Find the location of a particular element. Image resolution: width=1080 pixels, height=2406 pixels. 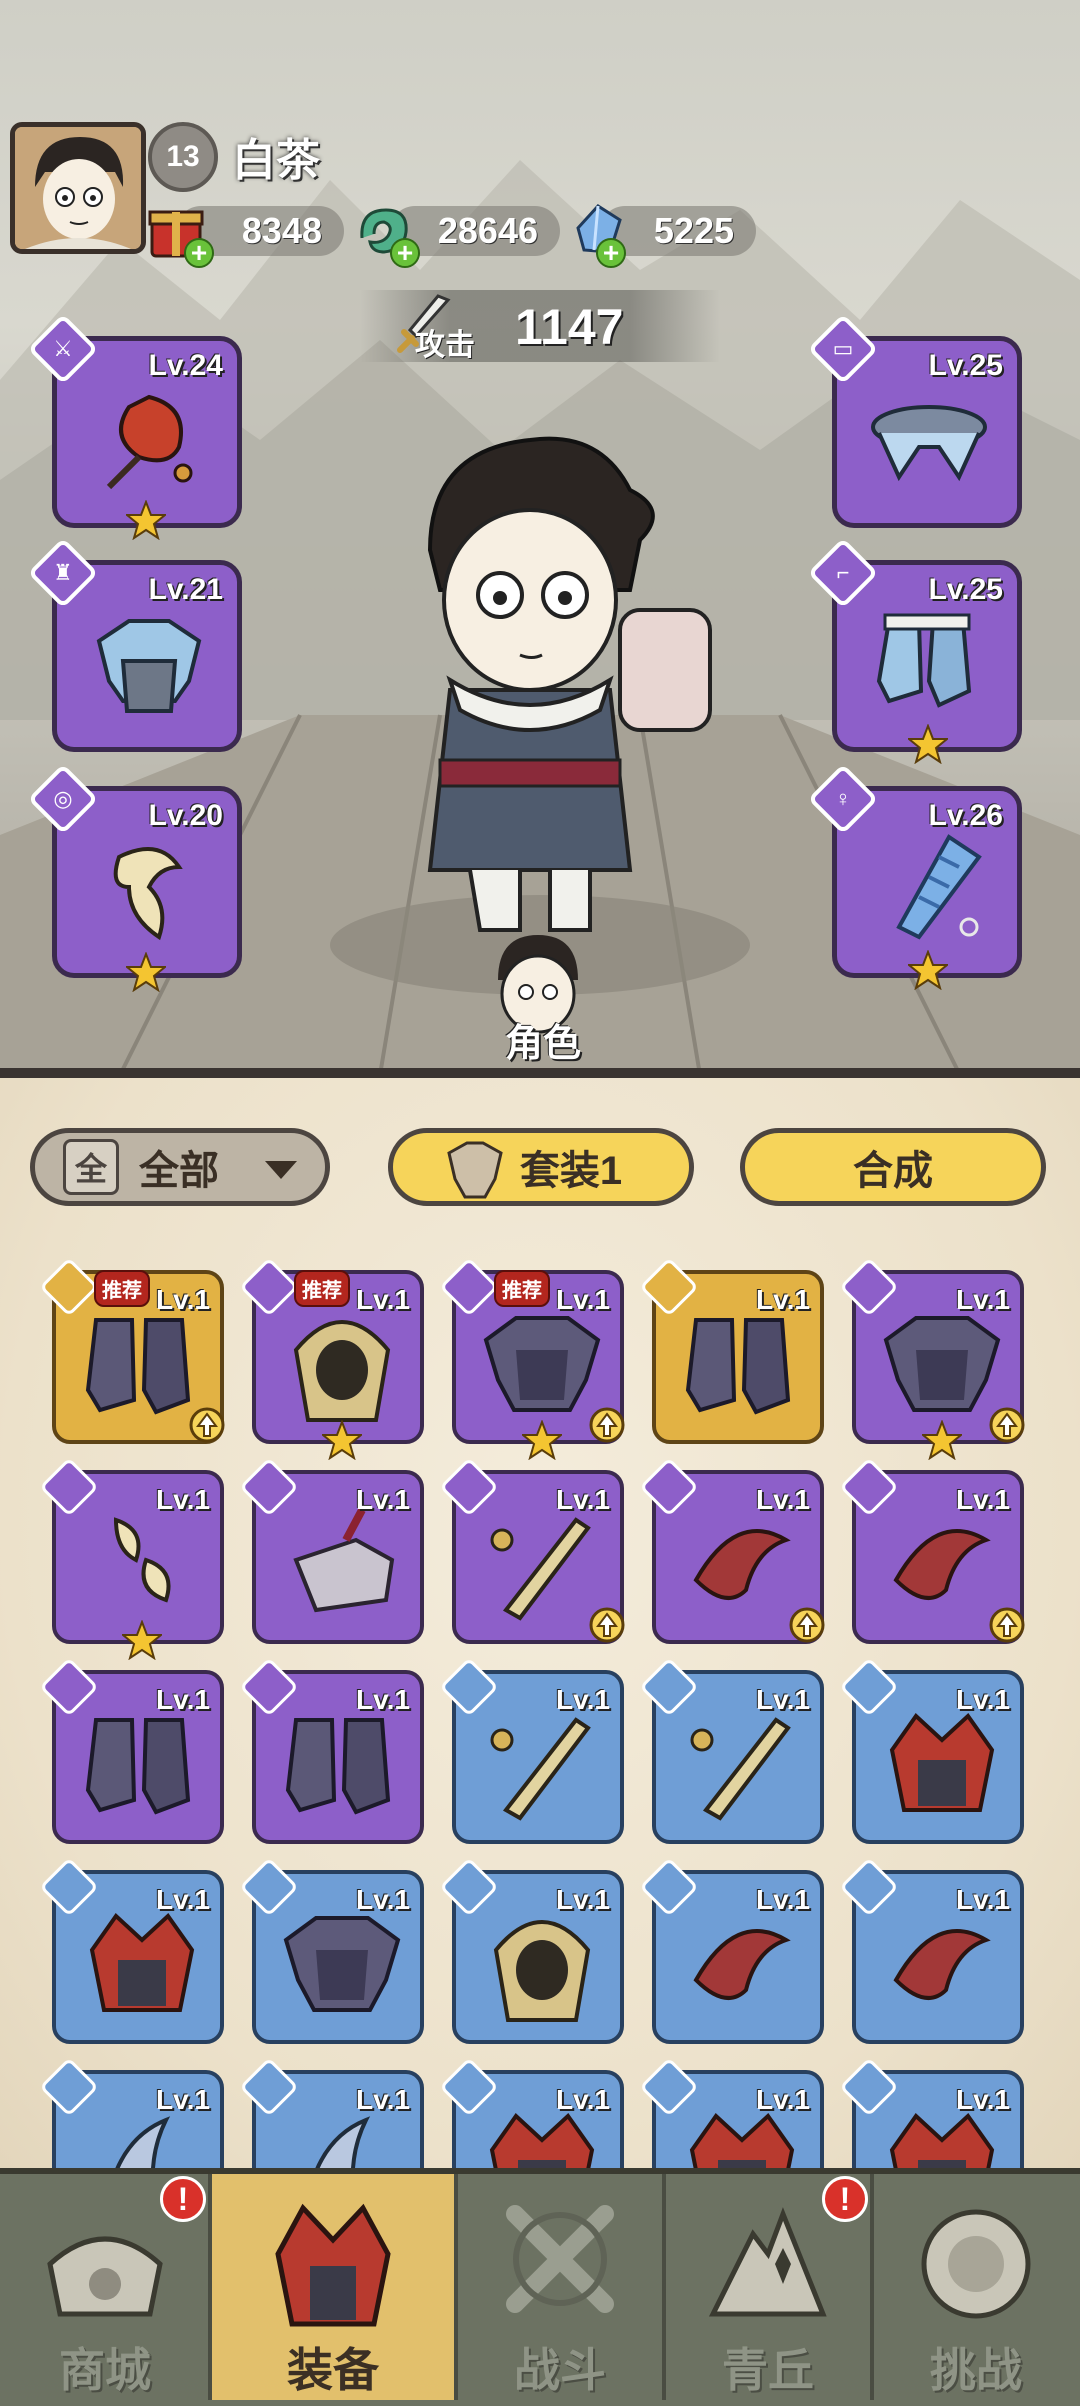

helmet-icon is located at coordinates (342, 1371).